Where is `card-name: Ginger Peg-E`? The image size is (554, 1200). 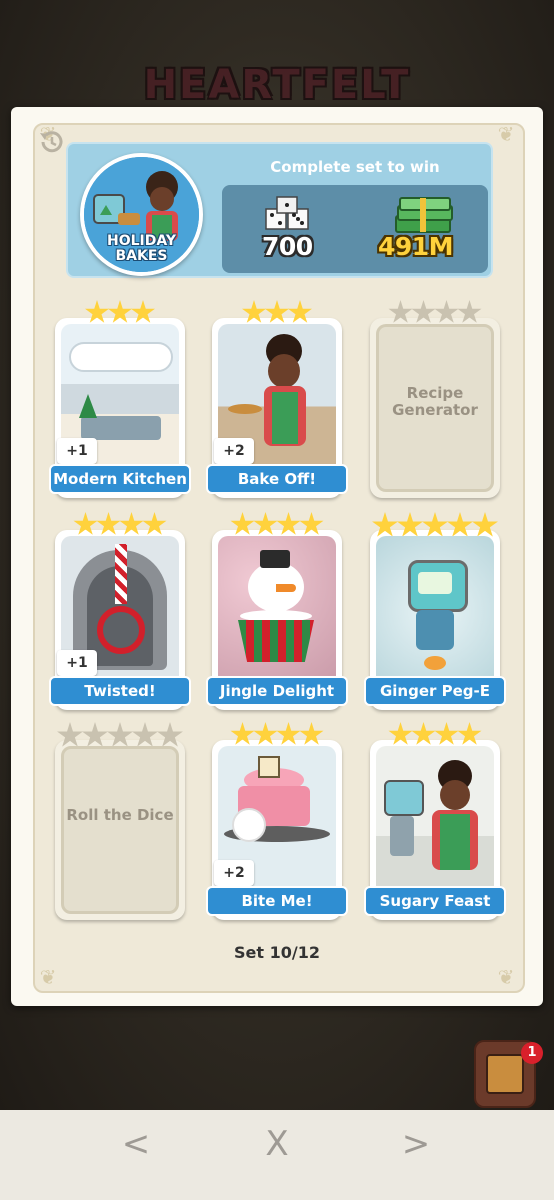
card-name: Ginger Peg-E is located at coordinates (435, 691).